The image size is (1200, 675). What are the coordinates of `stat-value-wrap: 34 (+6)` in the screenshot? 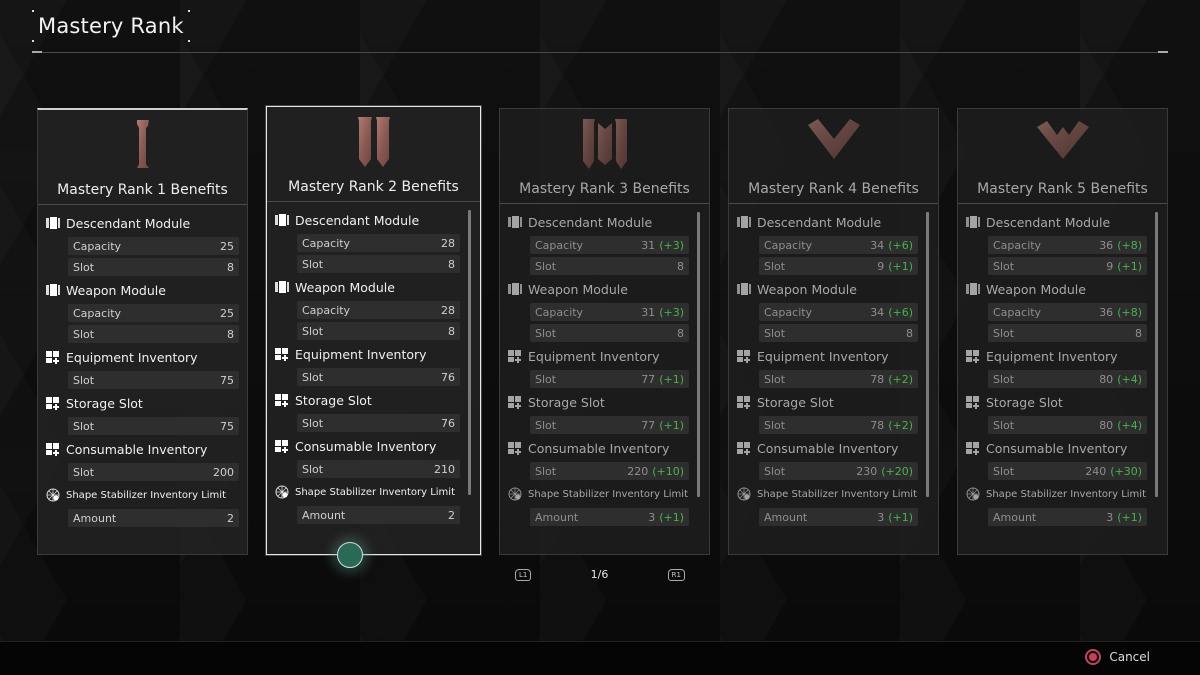 It's located at (891, 245).